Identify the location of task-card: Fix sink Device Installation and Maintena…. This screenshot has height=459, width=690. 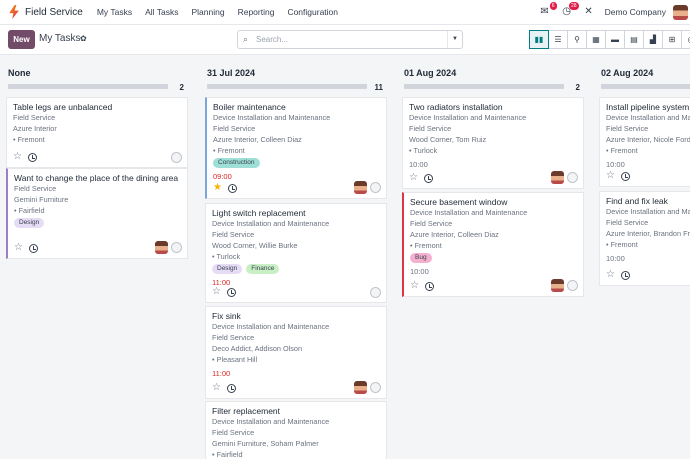
(296, 352).